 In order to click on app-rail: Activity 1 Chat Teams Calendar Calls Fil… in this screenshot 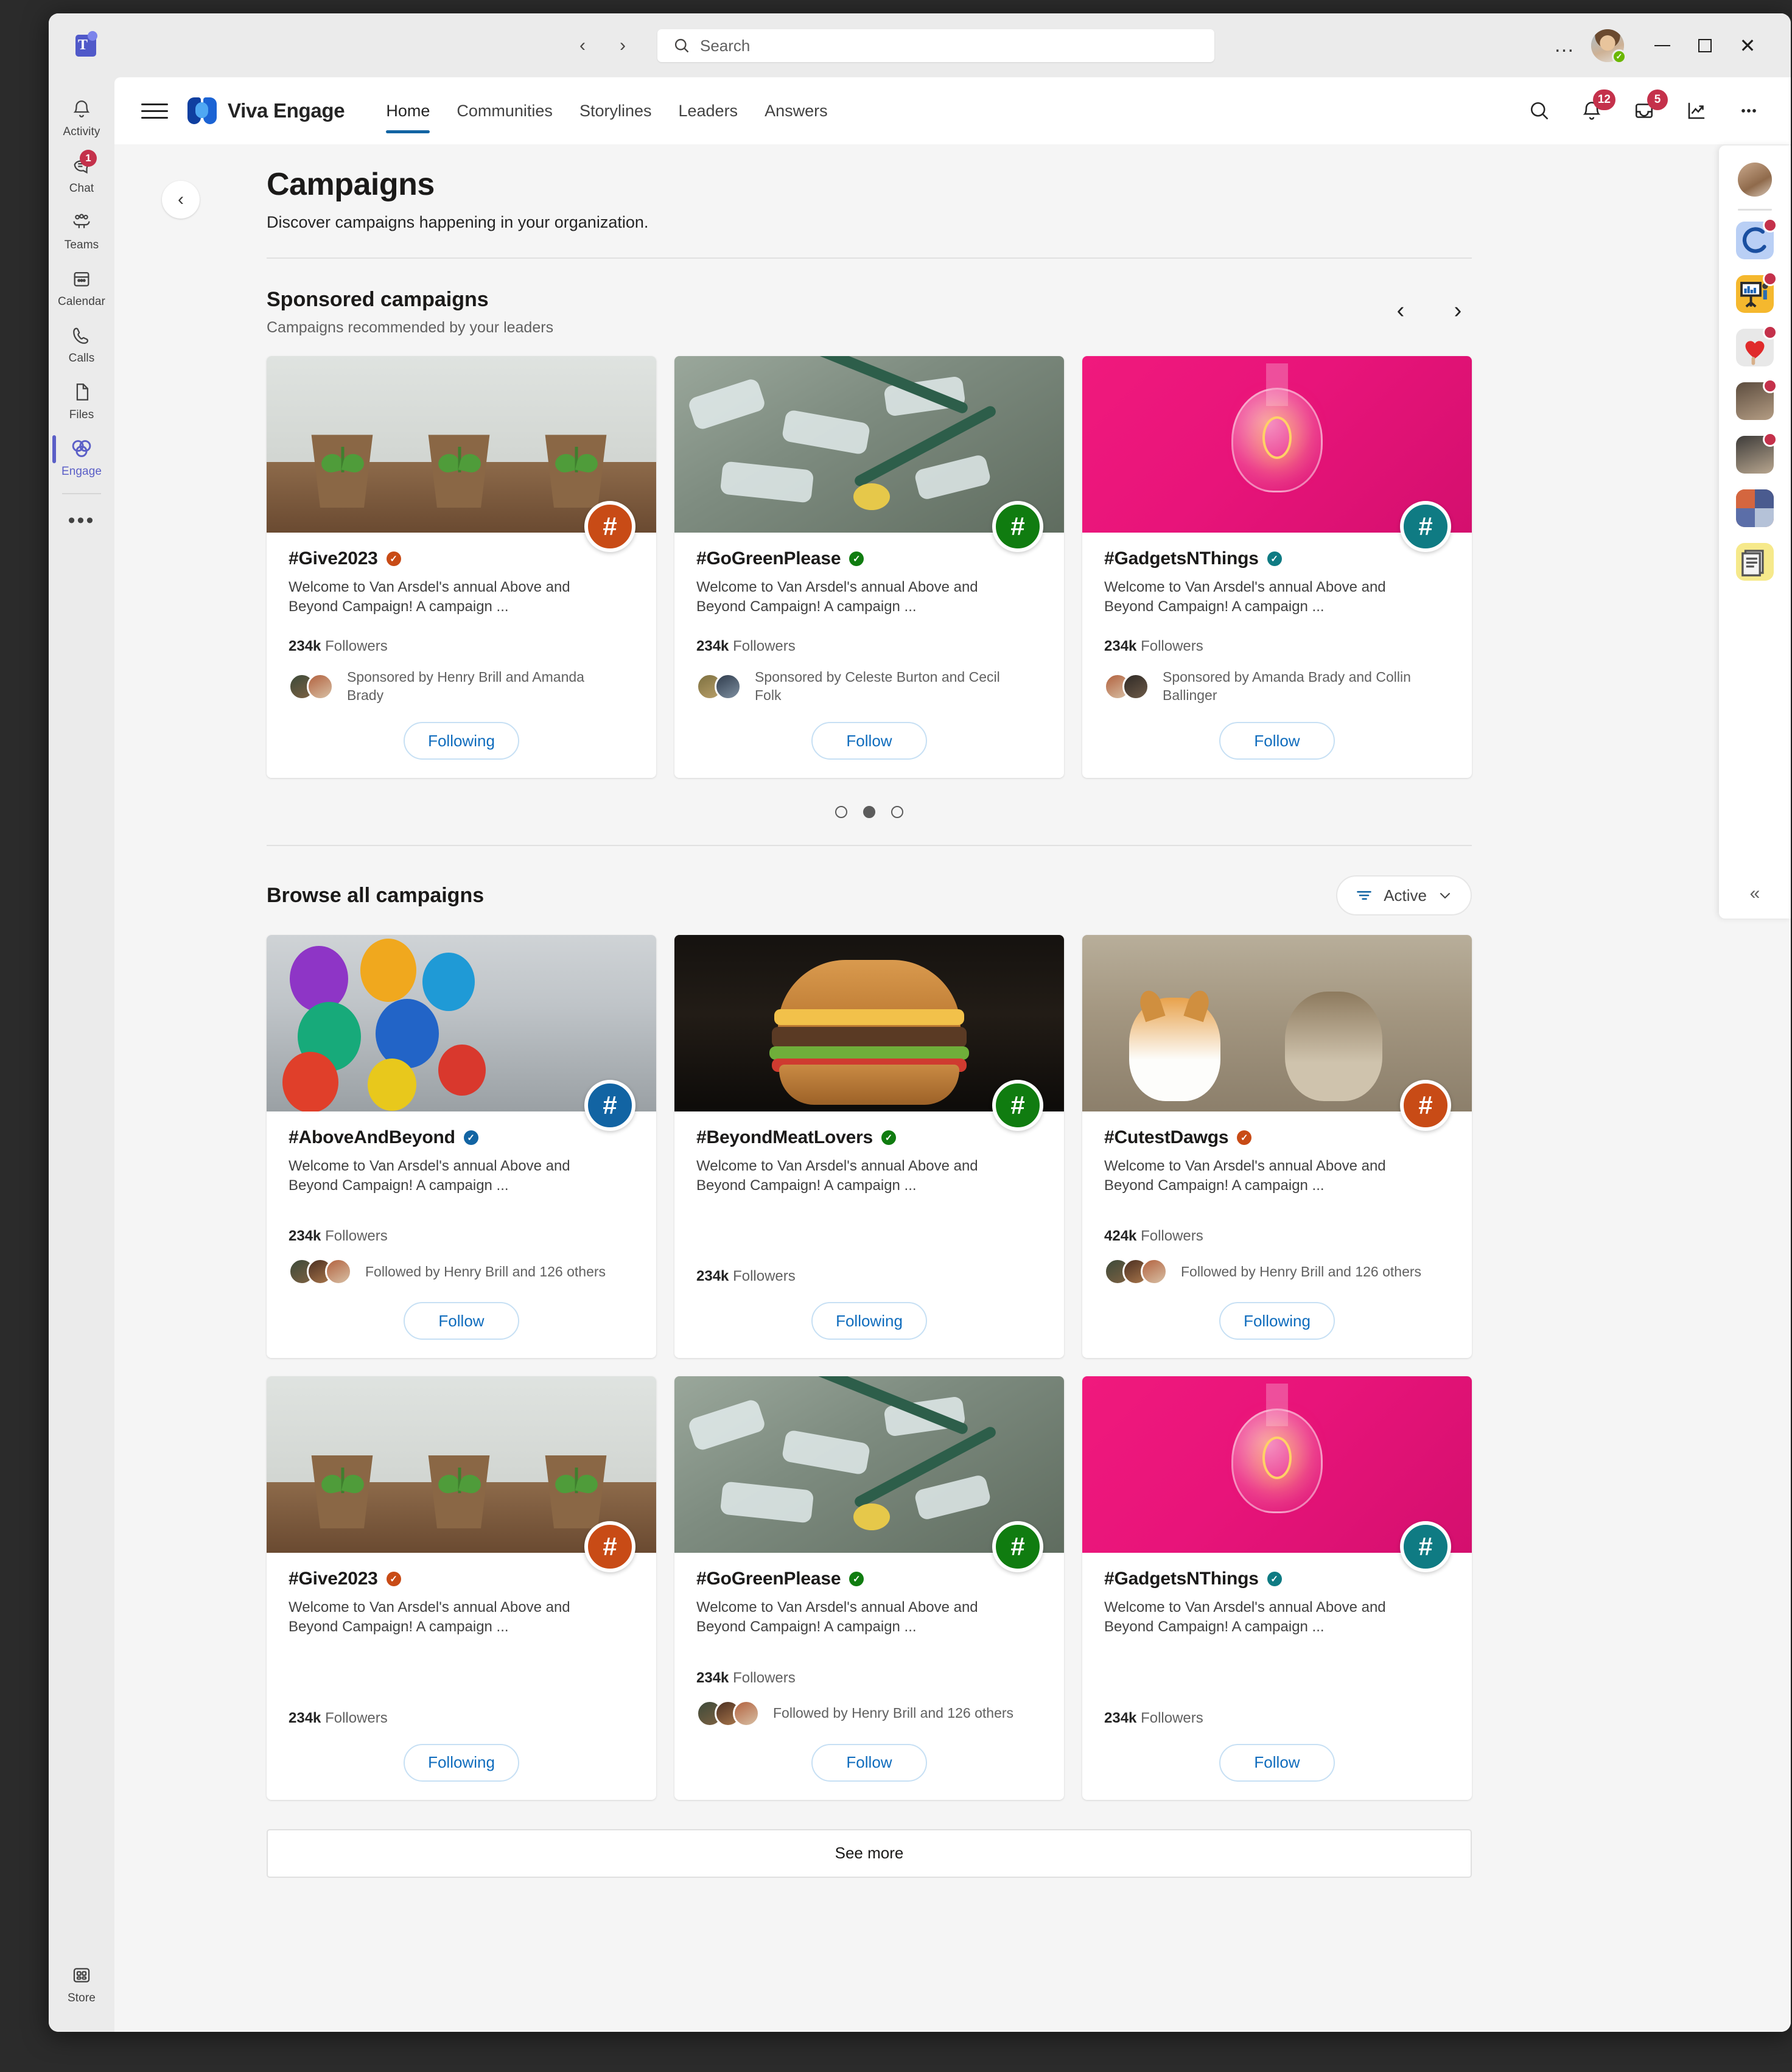, I will do `click(81, 1054)`.